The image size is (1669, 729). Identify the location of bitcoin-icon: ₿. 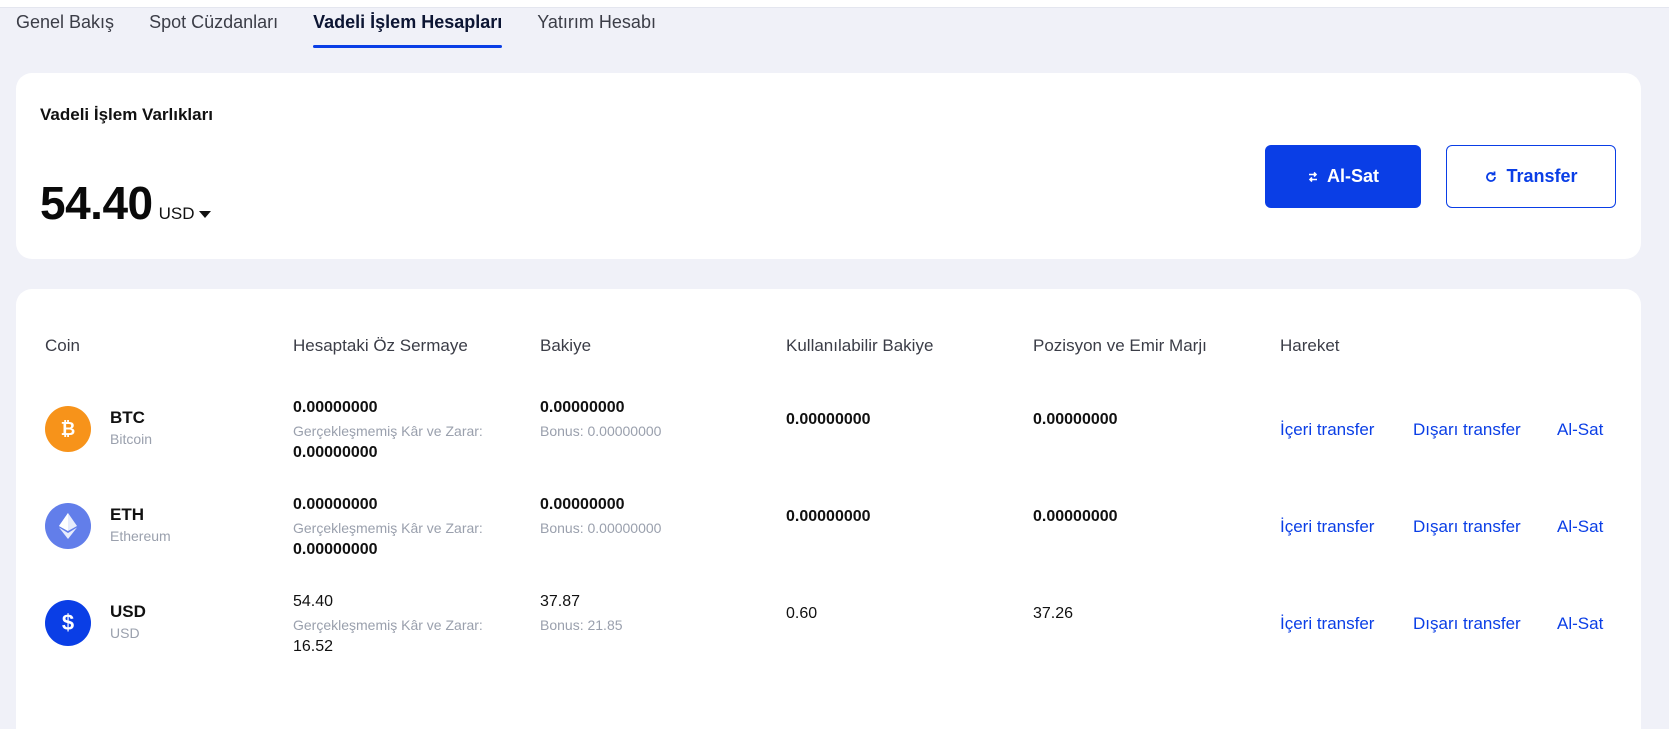
(68, 429).